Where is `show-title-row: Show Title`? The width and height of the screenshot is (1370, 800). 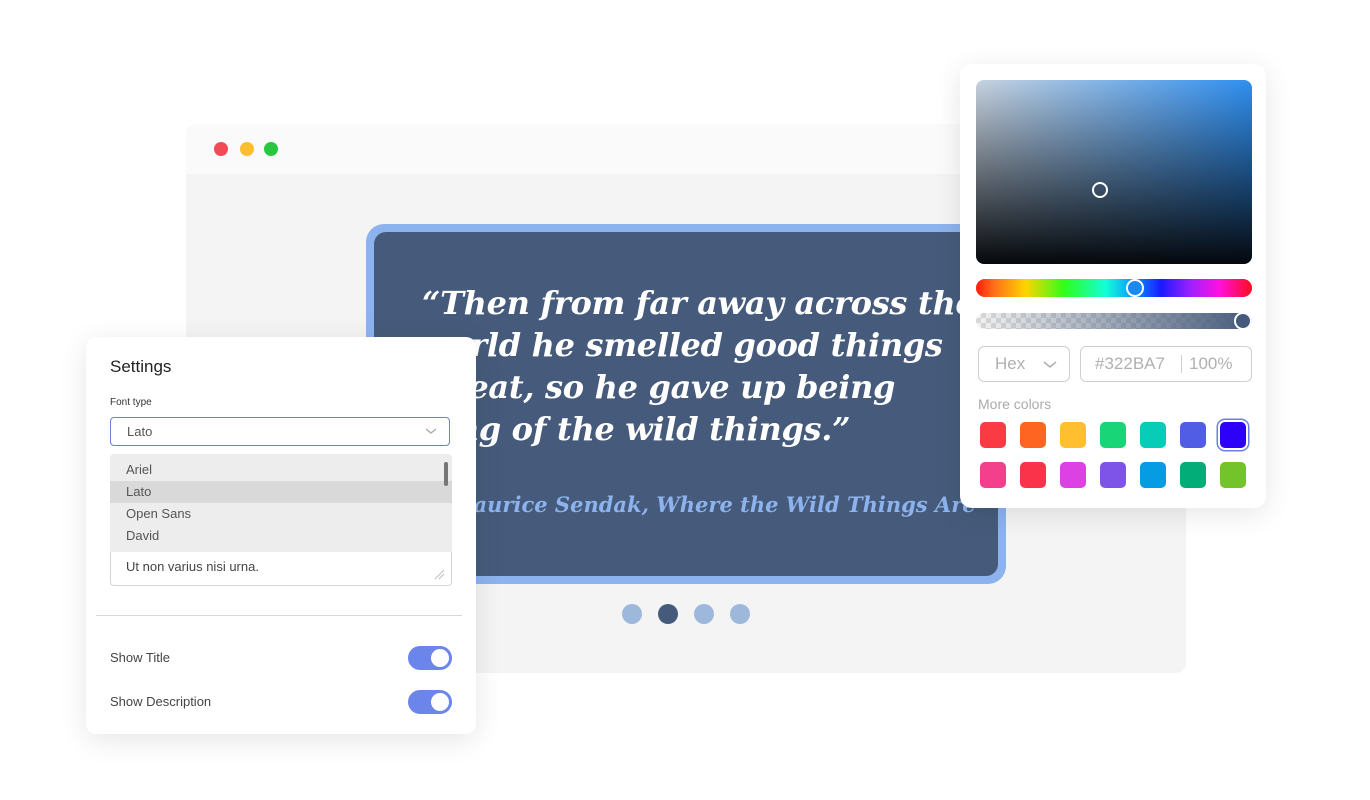
show-title-row: Show Title is located at coordinates (281, 659).